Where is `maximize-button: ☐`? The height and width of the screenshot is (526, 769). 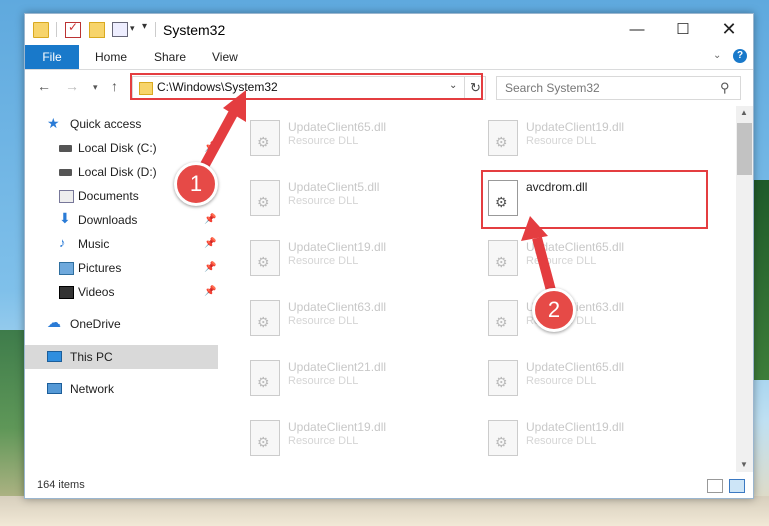
maximize-button: ☐ is located at coordinates (683, 29).